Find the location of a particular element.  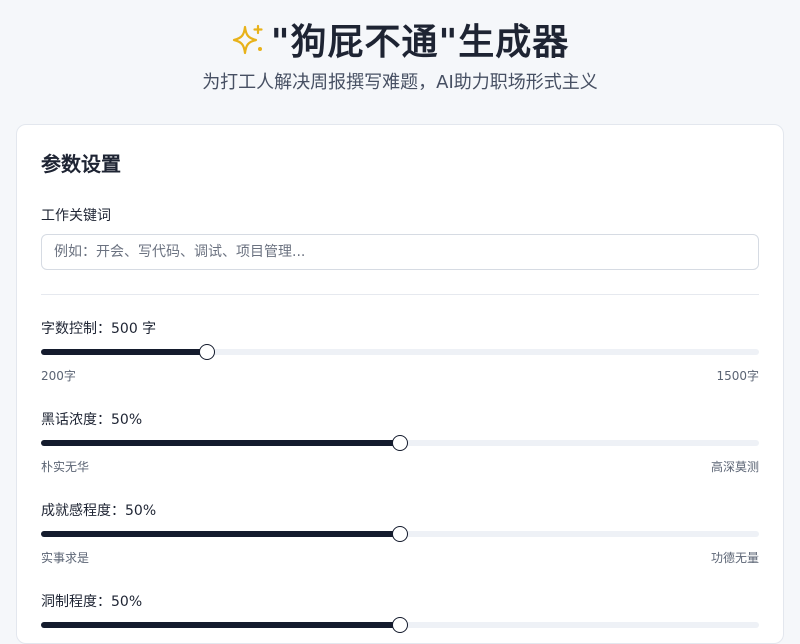

range-min-label: 200字 is located at coordinates (58, 376).